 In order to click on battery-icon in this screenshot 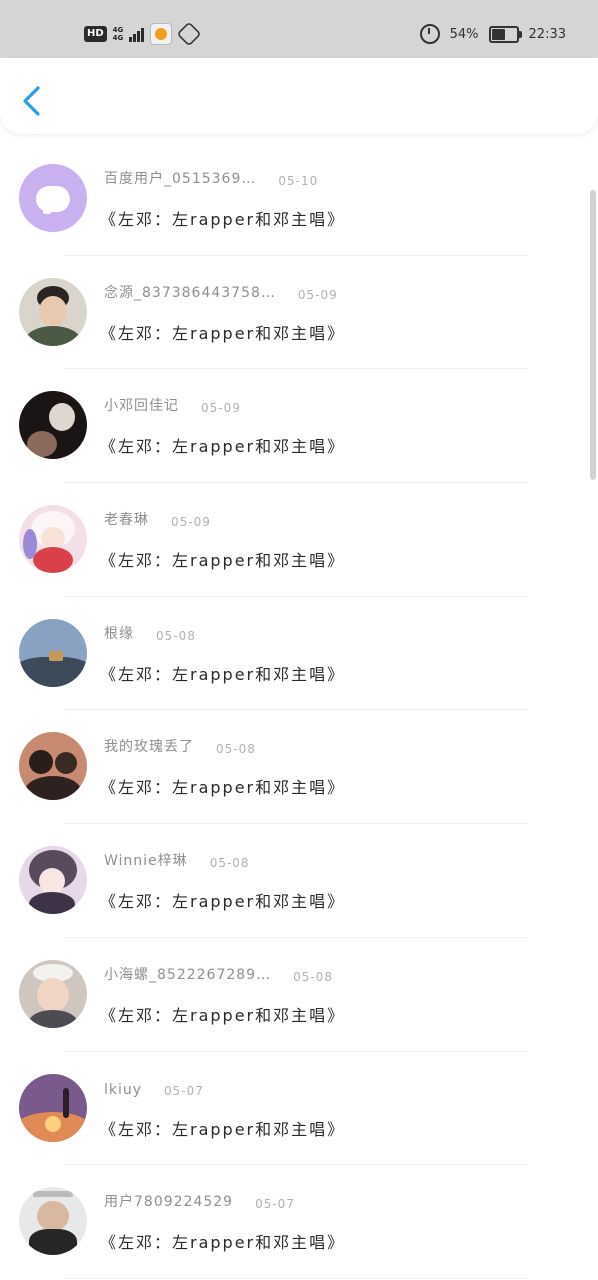, I will do `click(505, 34)`.